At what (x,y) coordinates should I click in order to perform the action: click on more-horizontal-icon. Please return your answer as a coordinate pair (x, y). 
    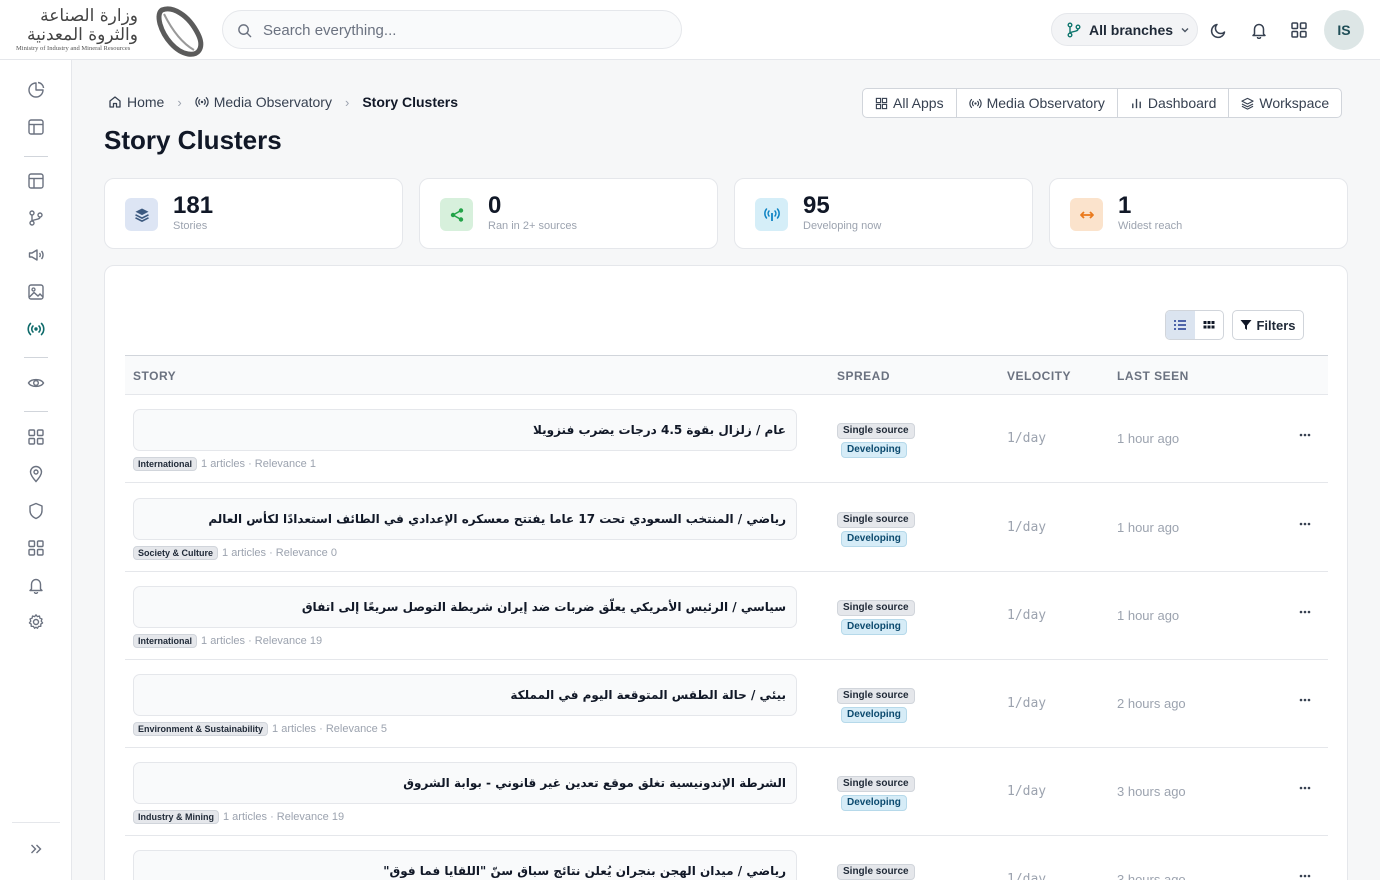
    Looking at the image, I should click on (1305, 435).